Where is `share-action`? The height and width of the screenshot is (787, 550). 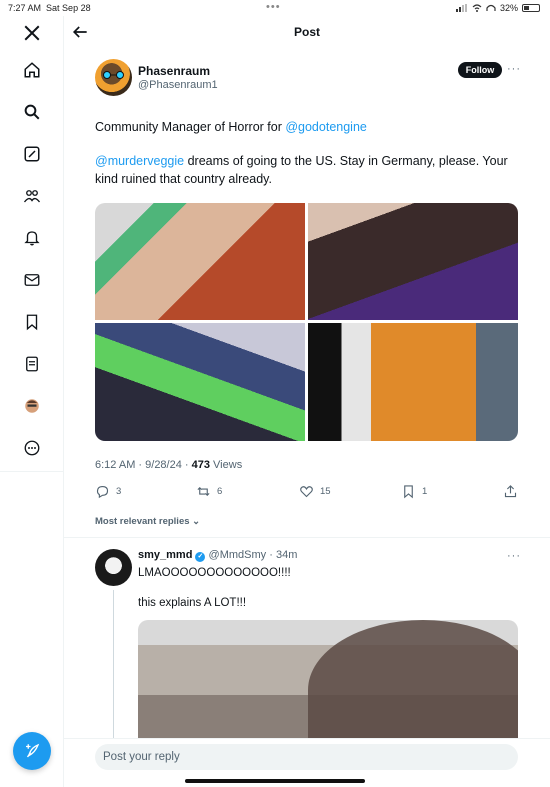
share-action is located at coordinates (510, 491).